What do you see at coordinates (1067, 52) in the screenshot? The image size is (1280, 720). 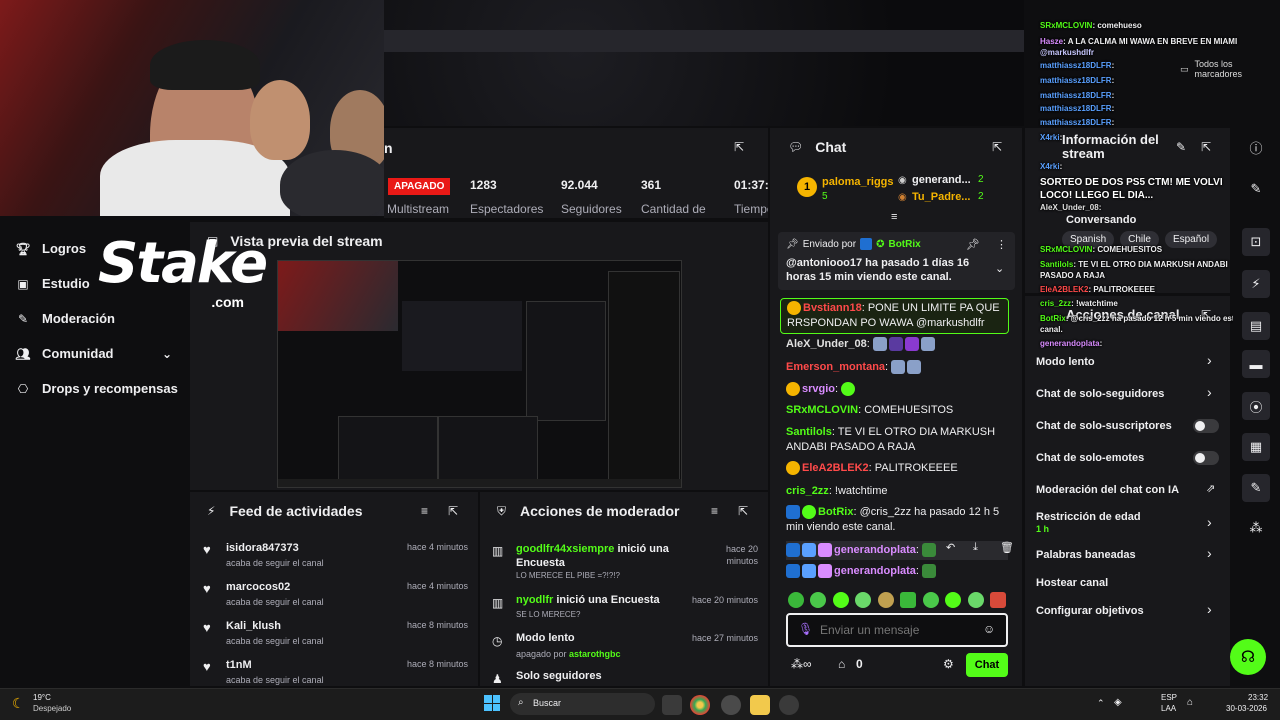 I see `overlay-chat-line: @markushdlfr` at bounding box center [1067, 52].